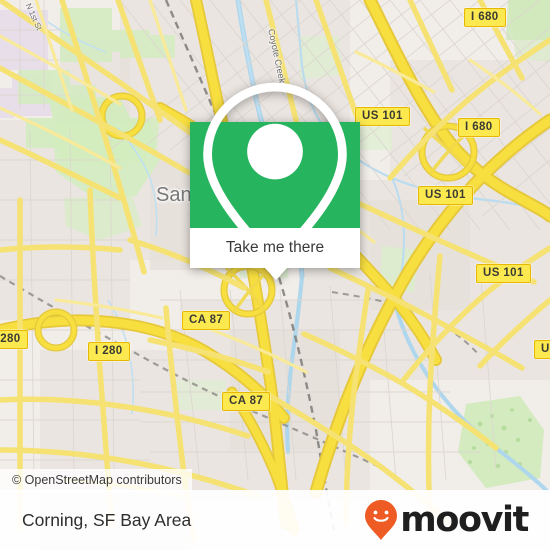 This screenshot has width=550, height=550. I want to click on take-me-there-popup: Take me there, so click(275, 181).